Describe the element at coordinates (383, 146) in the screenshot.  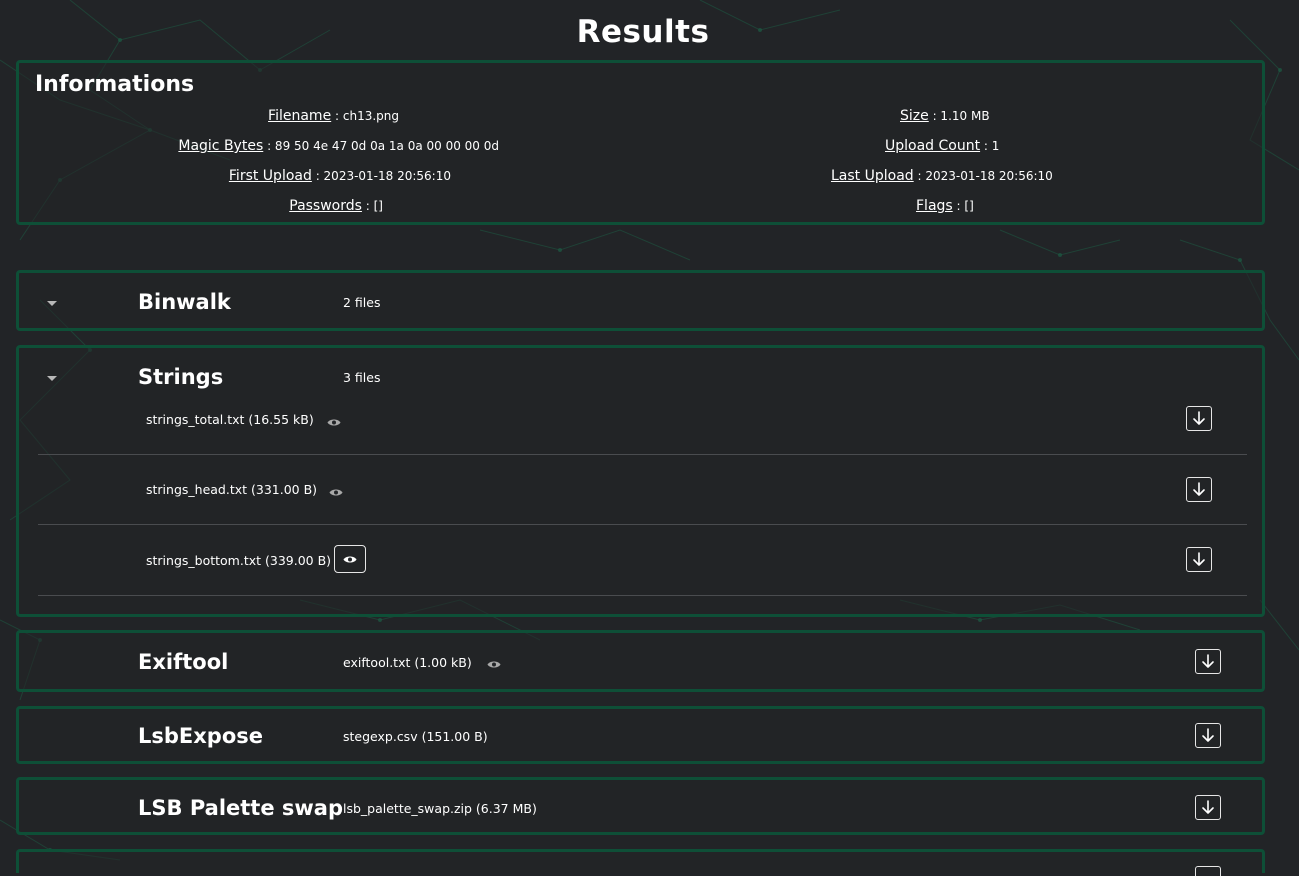
I see `info-magic-bytes-value: : 89 50 4e 47 0d 0a 1a 0a 00 00 00 0d` at that location.